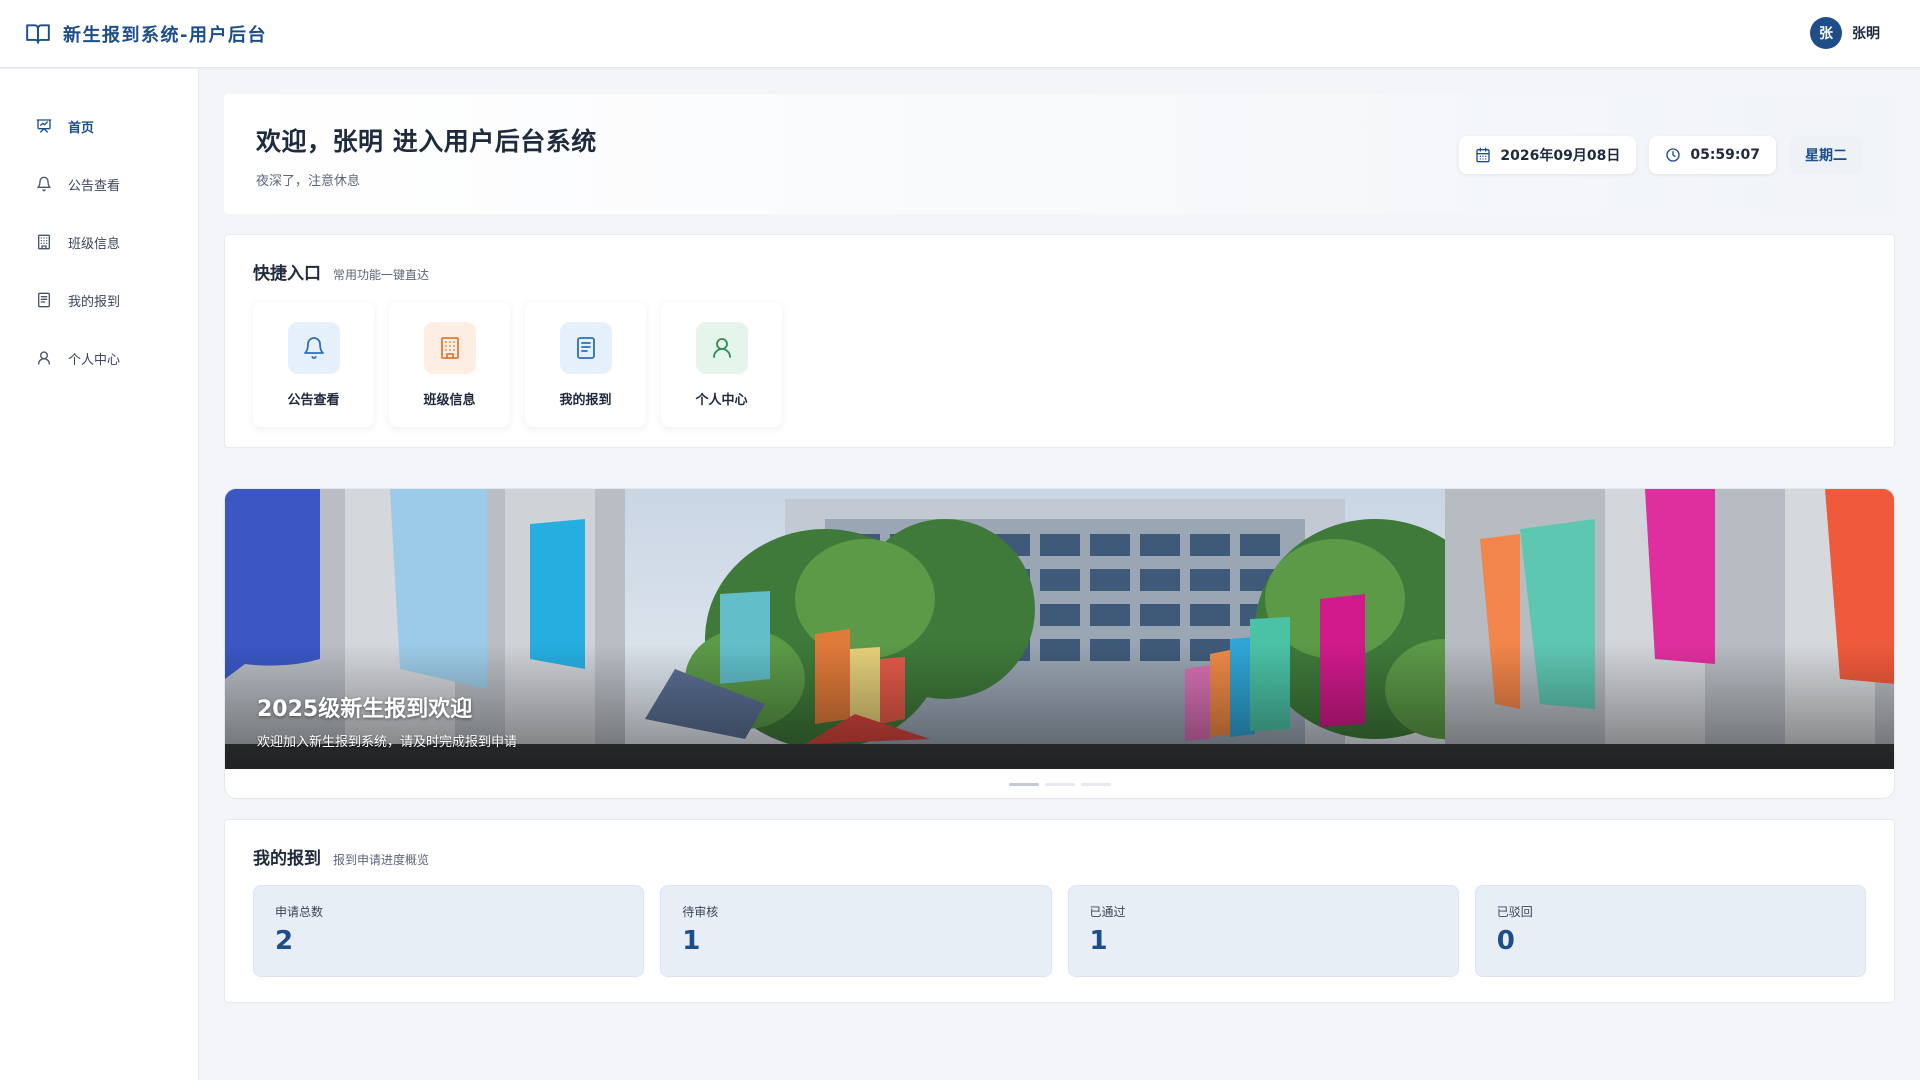  I want to click on weekday-text: 星期二, so click(1826, 156).